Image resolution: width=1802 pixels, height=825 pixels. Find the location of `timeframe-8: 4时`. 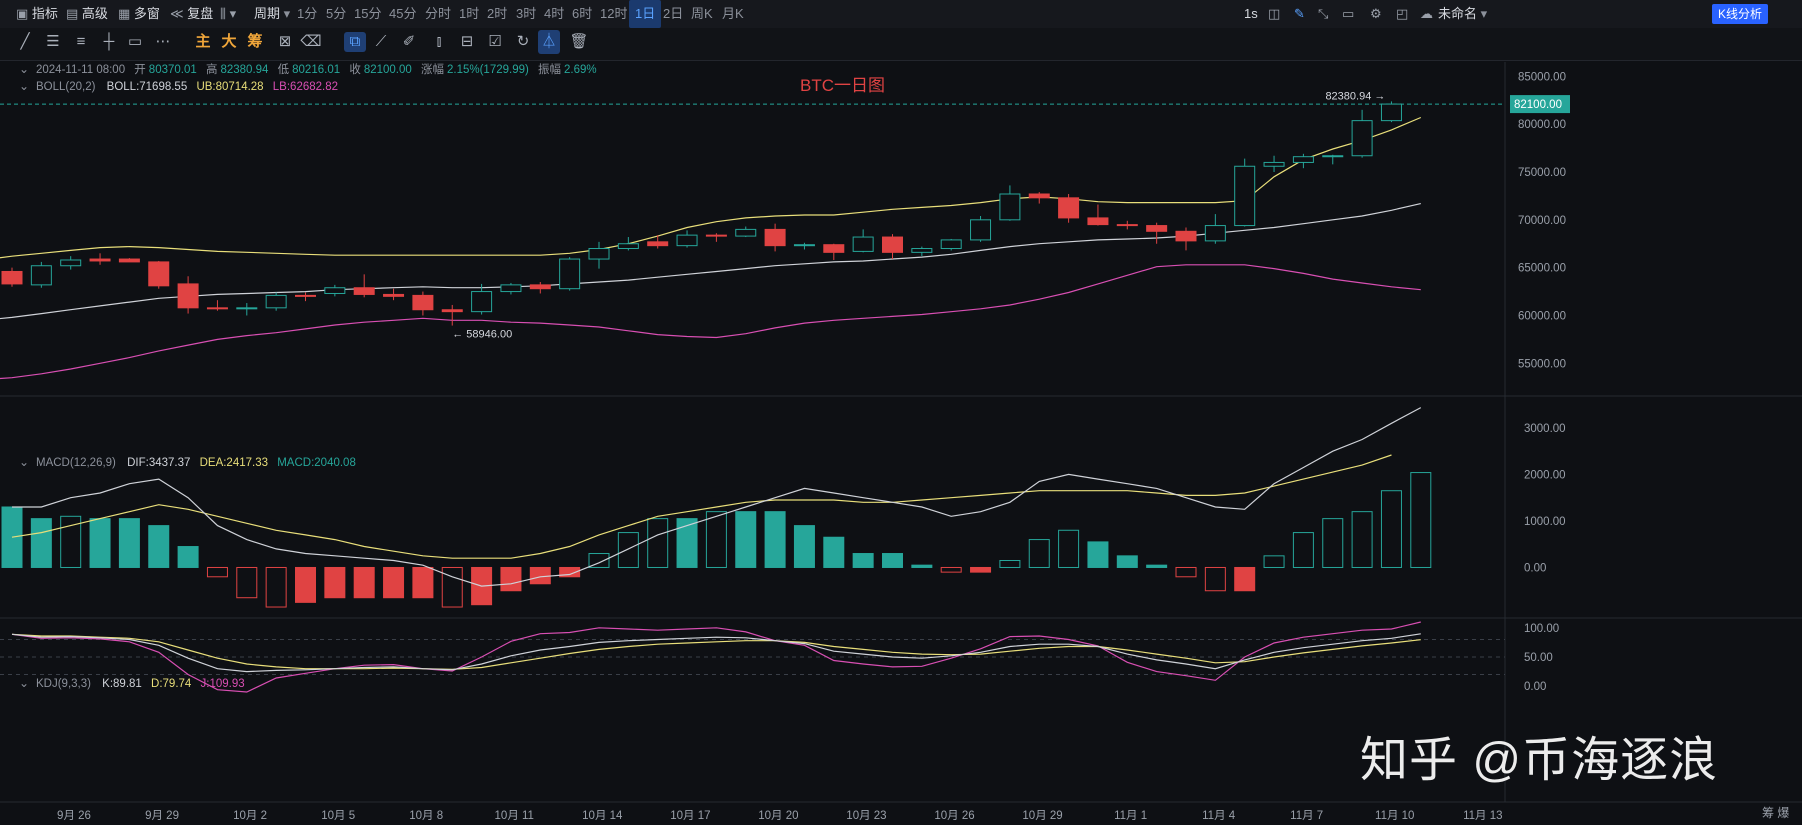

timeframe-8: 4时 is located at coordinates (554, 14).